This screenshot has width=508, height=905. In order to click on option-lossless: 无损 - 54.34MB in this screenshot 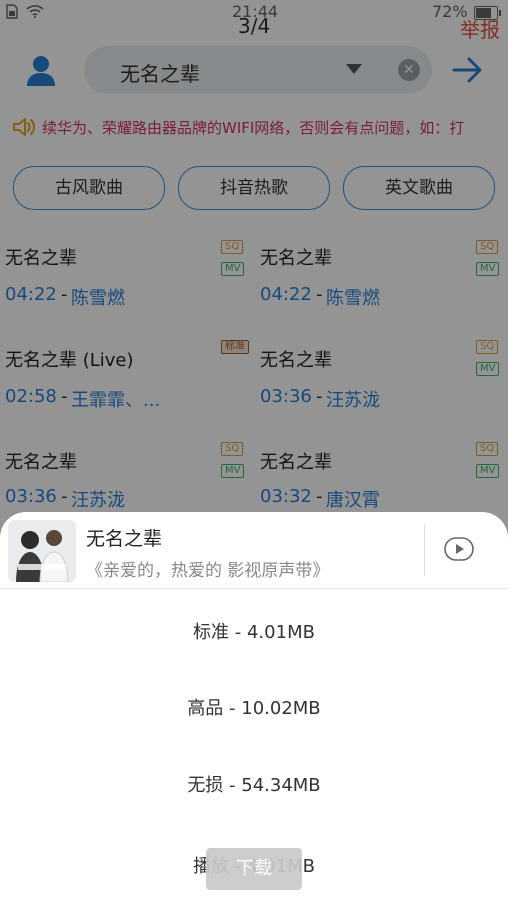, I will do `click(254, 784)`.